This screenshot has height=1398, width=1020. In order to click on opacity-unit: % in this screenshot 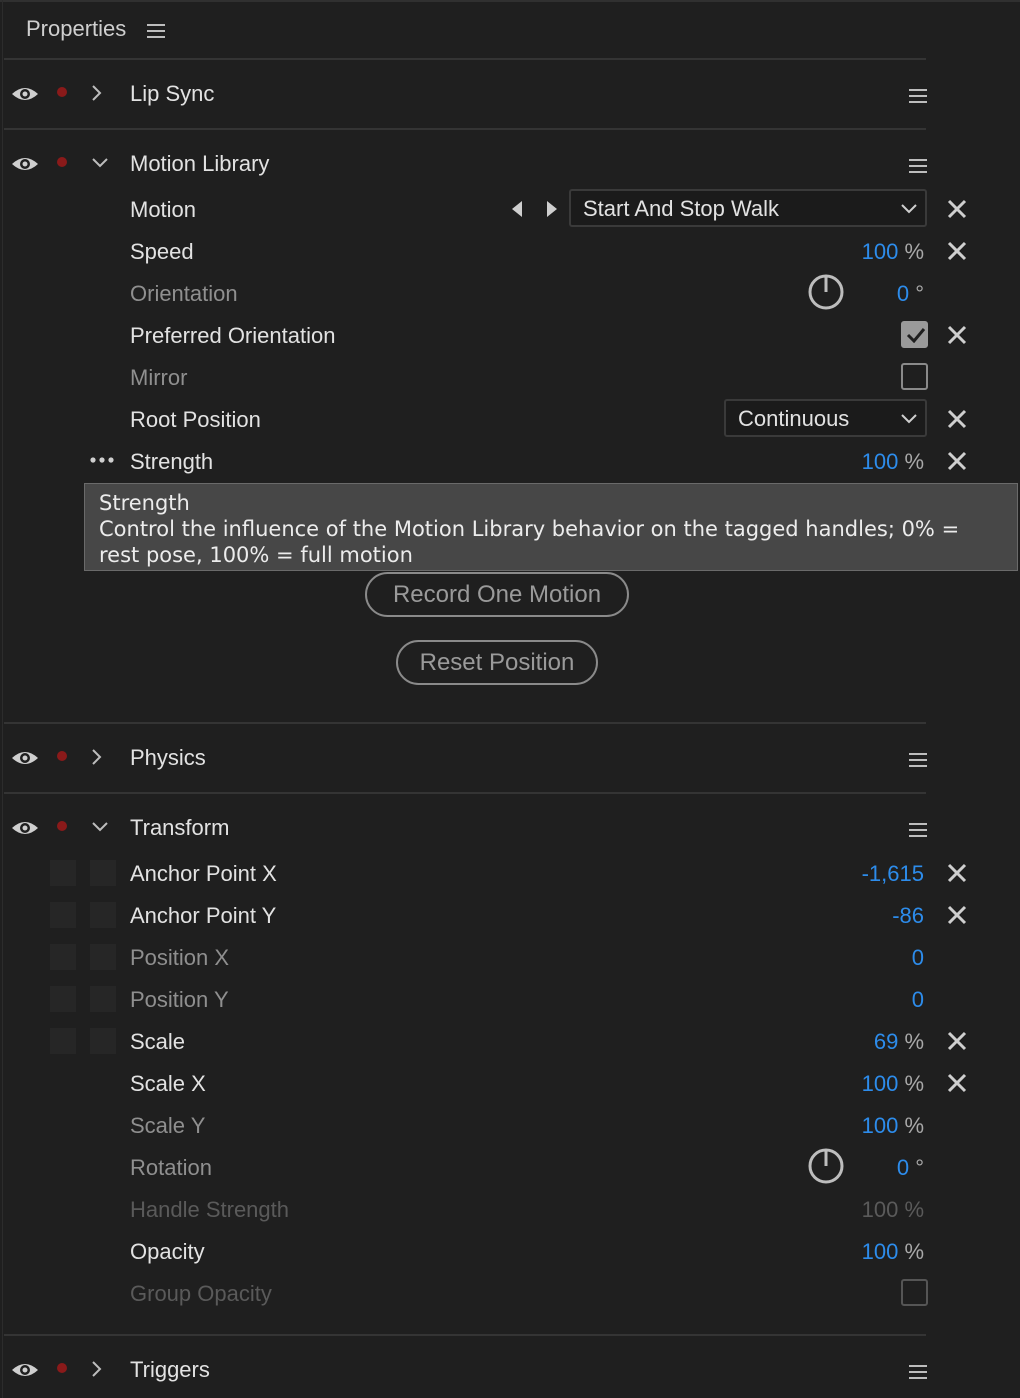, I will do `click(914, 1251)`.